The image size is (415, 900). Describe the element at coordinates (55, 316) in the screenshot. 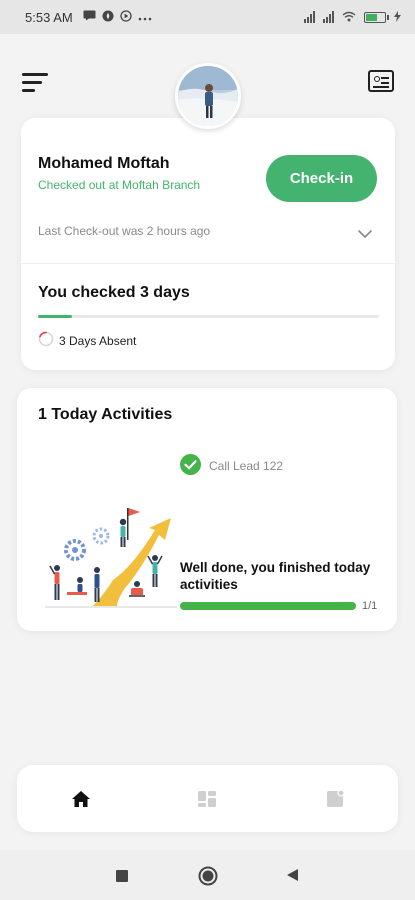

I see `checked-days-progress-fill` at that location.